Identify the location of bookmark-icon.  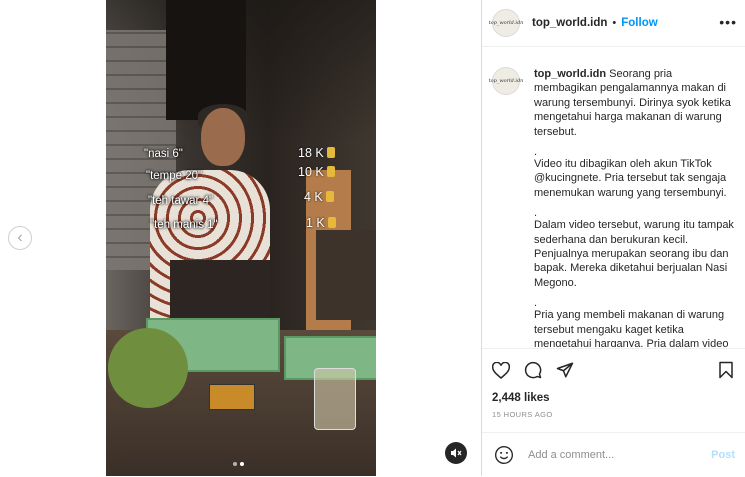
(726, 370).